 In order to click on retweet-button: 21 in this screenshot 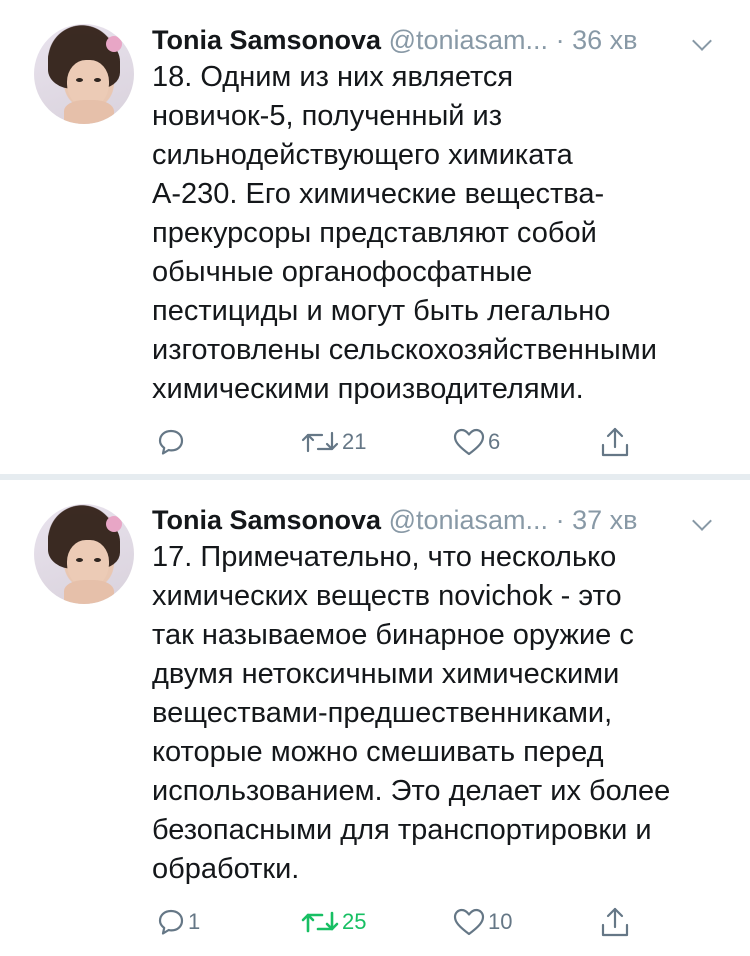, I will do `click(333, 442)`.